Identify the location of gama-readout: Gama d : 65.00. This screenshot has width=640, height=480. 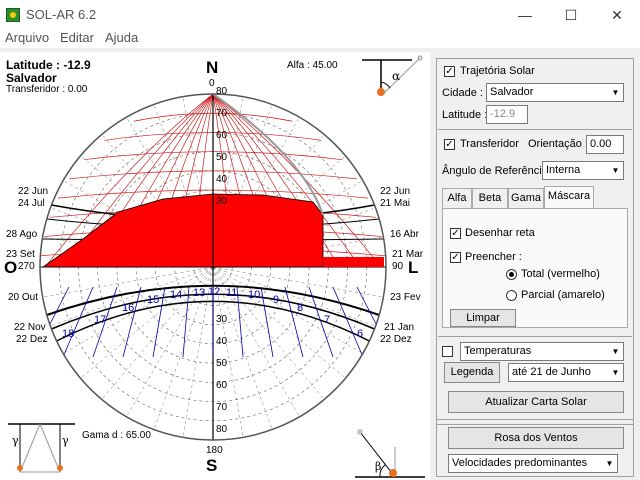
(116, 435).